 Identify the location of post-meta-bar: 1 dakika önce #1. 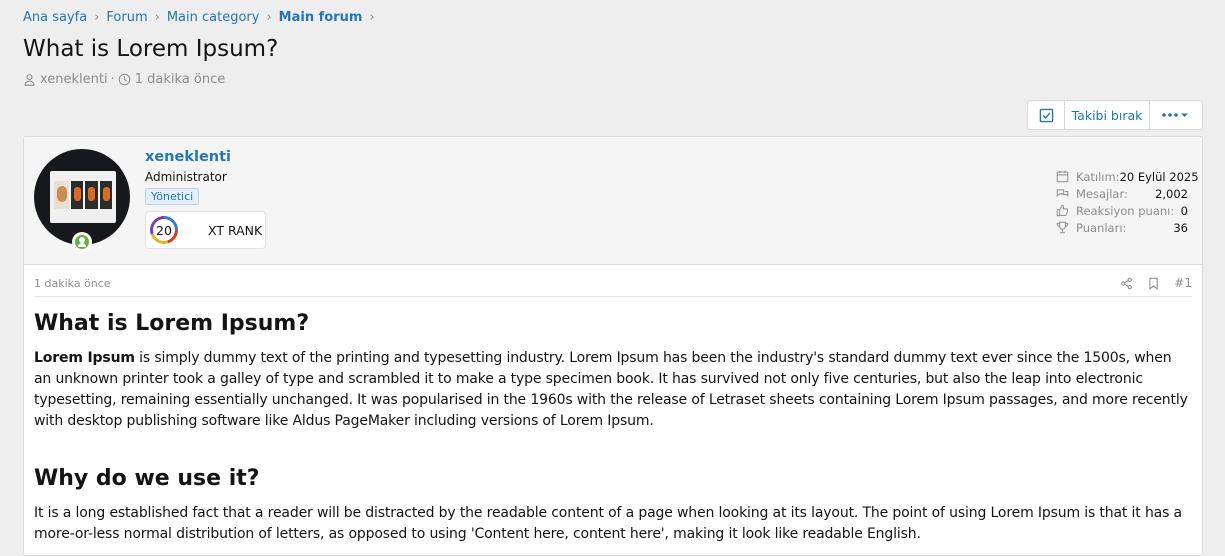
(613, 281).